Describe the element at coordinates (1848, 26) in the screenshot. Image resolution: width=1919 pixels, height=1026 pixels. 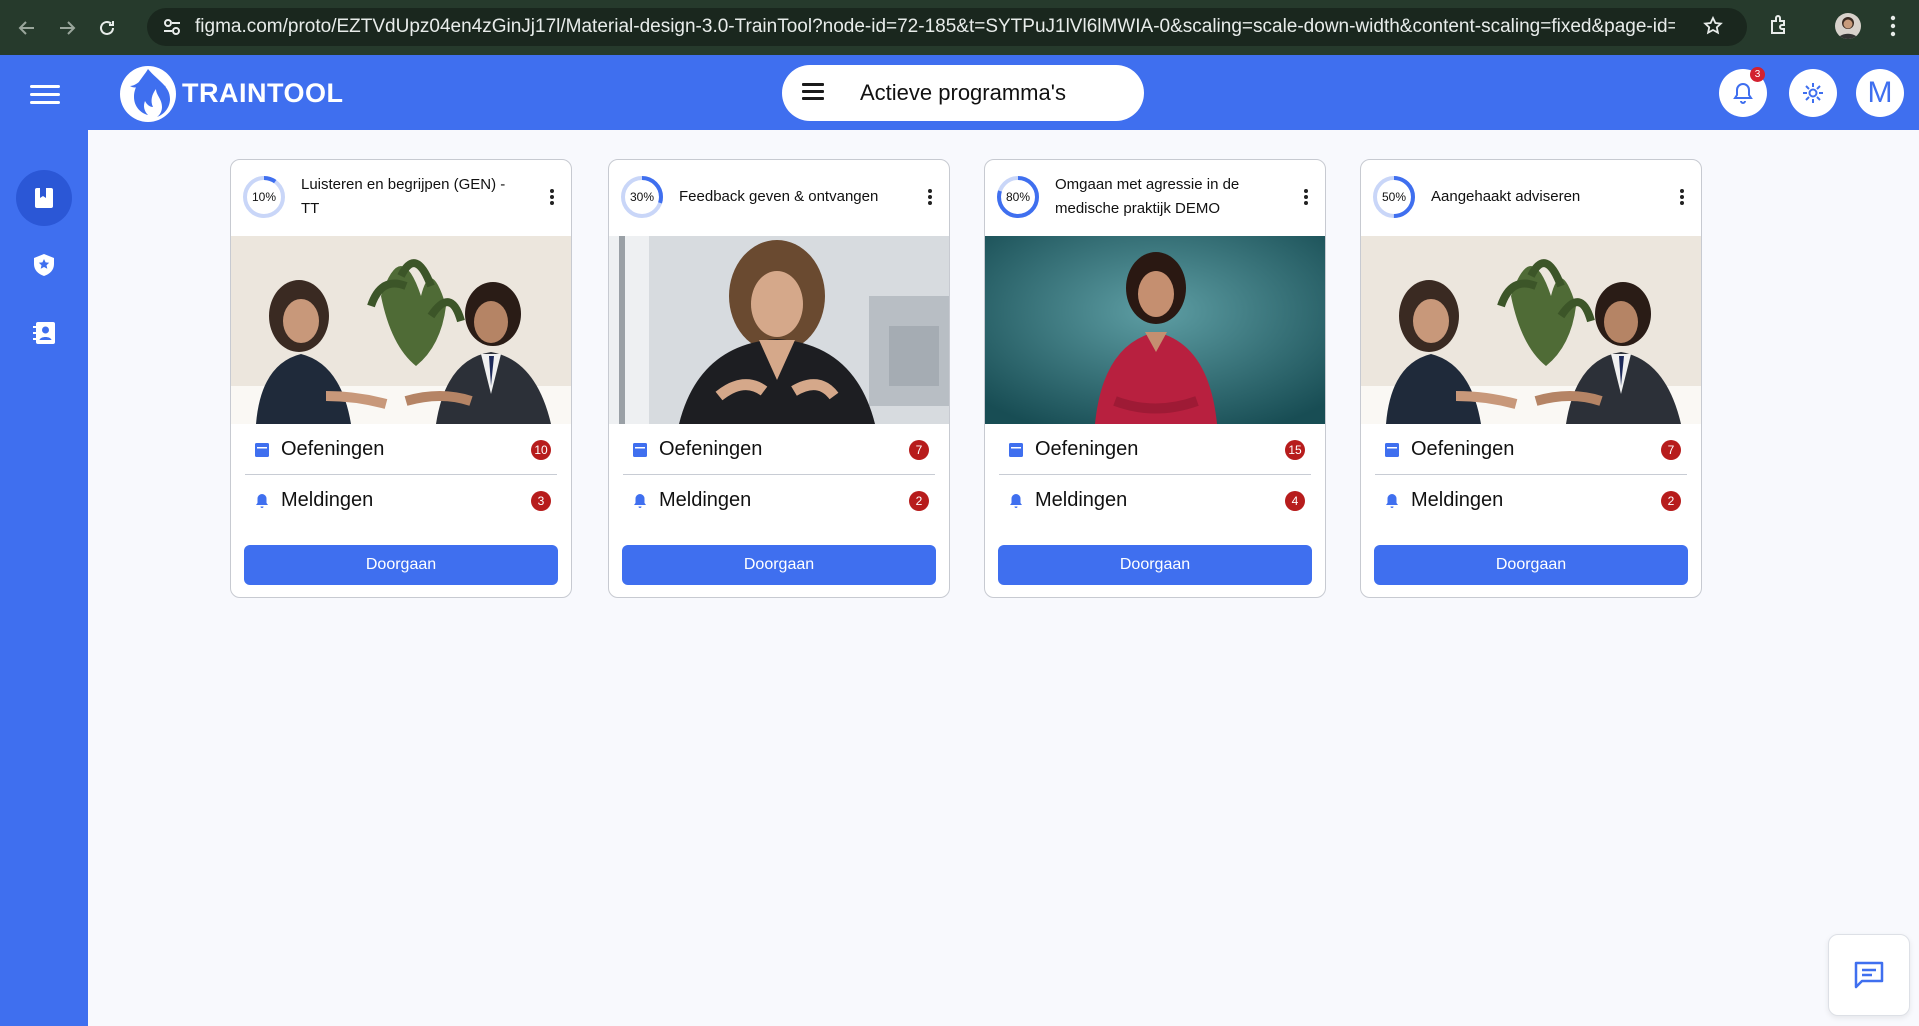
I see `browser-profile-avatar` at that location.